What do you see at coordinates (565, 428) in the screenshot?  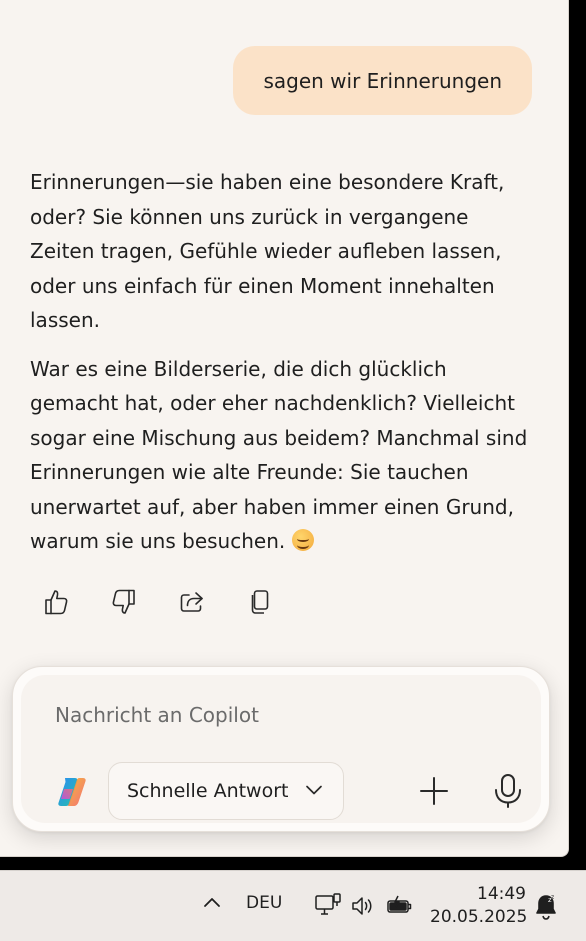 I see `scrollbar` at bounding box center [565, 428].